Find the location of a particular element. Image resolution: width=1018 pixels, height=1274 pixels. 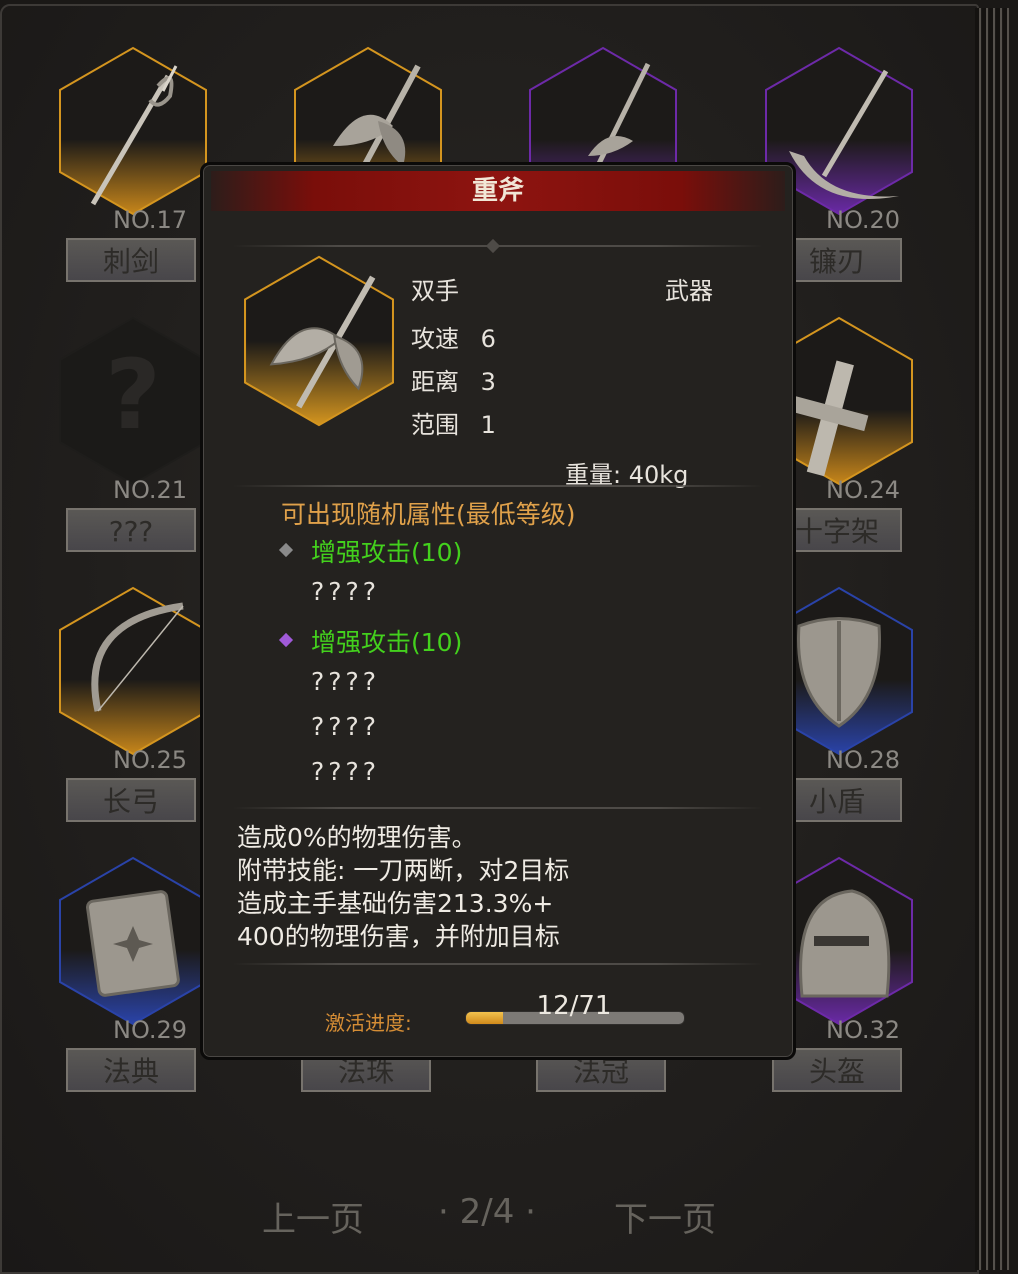

item-number: NO.29 is located at coordinates (150, 1030).